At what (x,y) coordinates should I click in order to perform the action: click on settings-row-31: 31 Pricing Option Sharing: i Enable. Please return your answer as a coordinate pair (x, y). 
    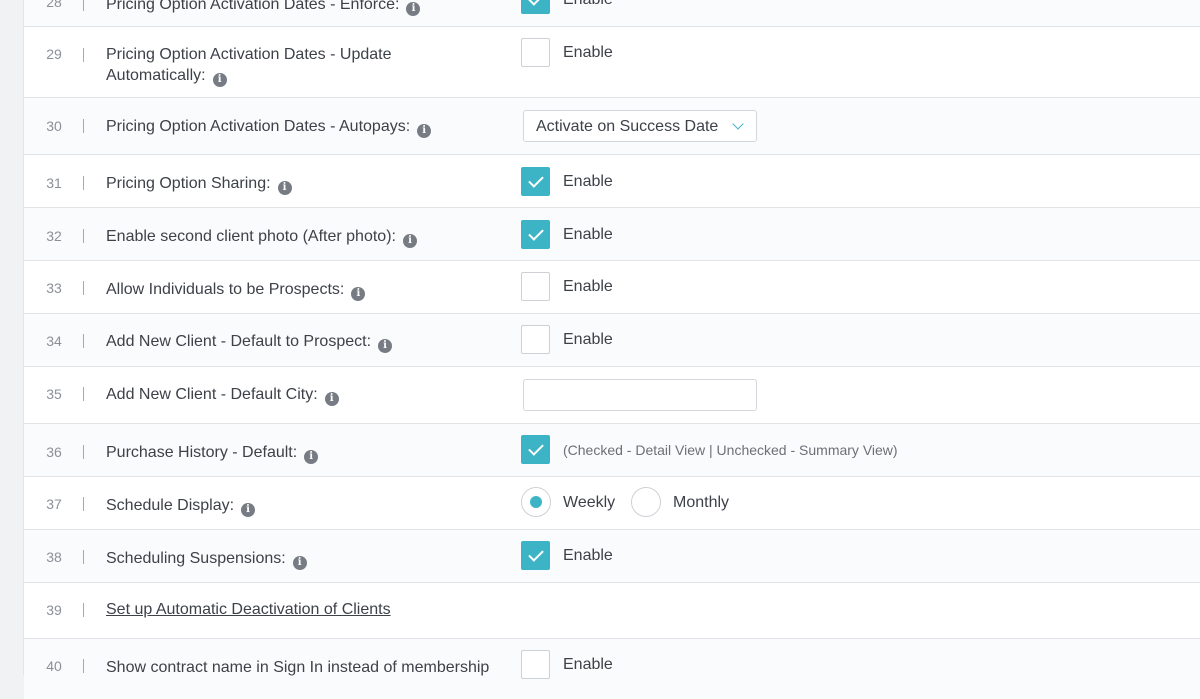
    Looking at the image, I should click on (612, 181).